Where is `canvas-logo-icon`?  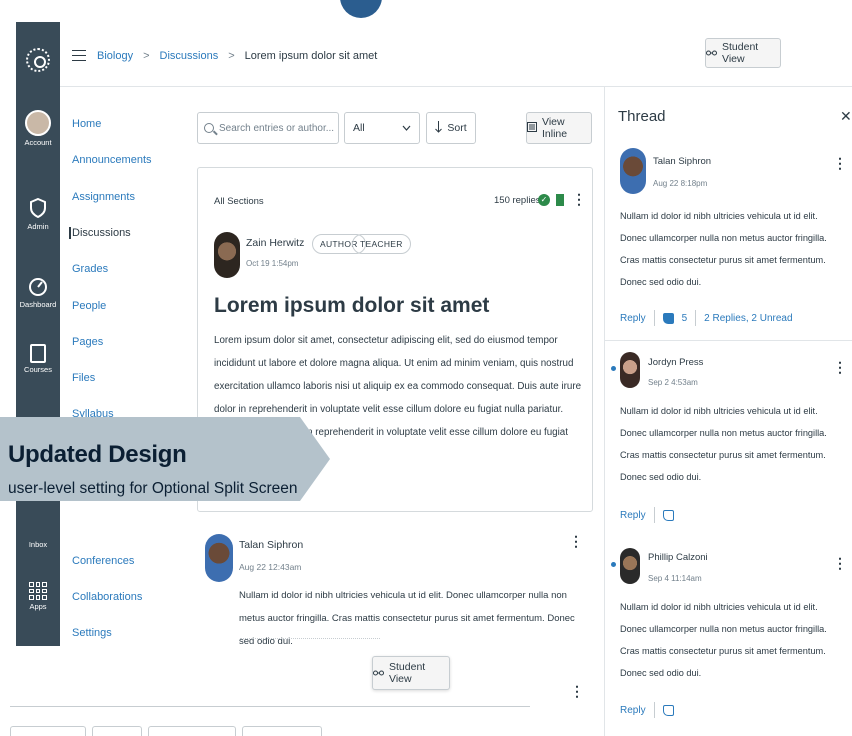
canvas-logo-icon is located at coordinates (38, 60).